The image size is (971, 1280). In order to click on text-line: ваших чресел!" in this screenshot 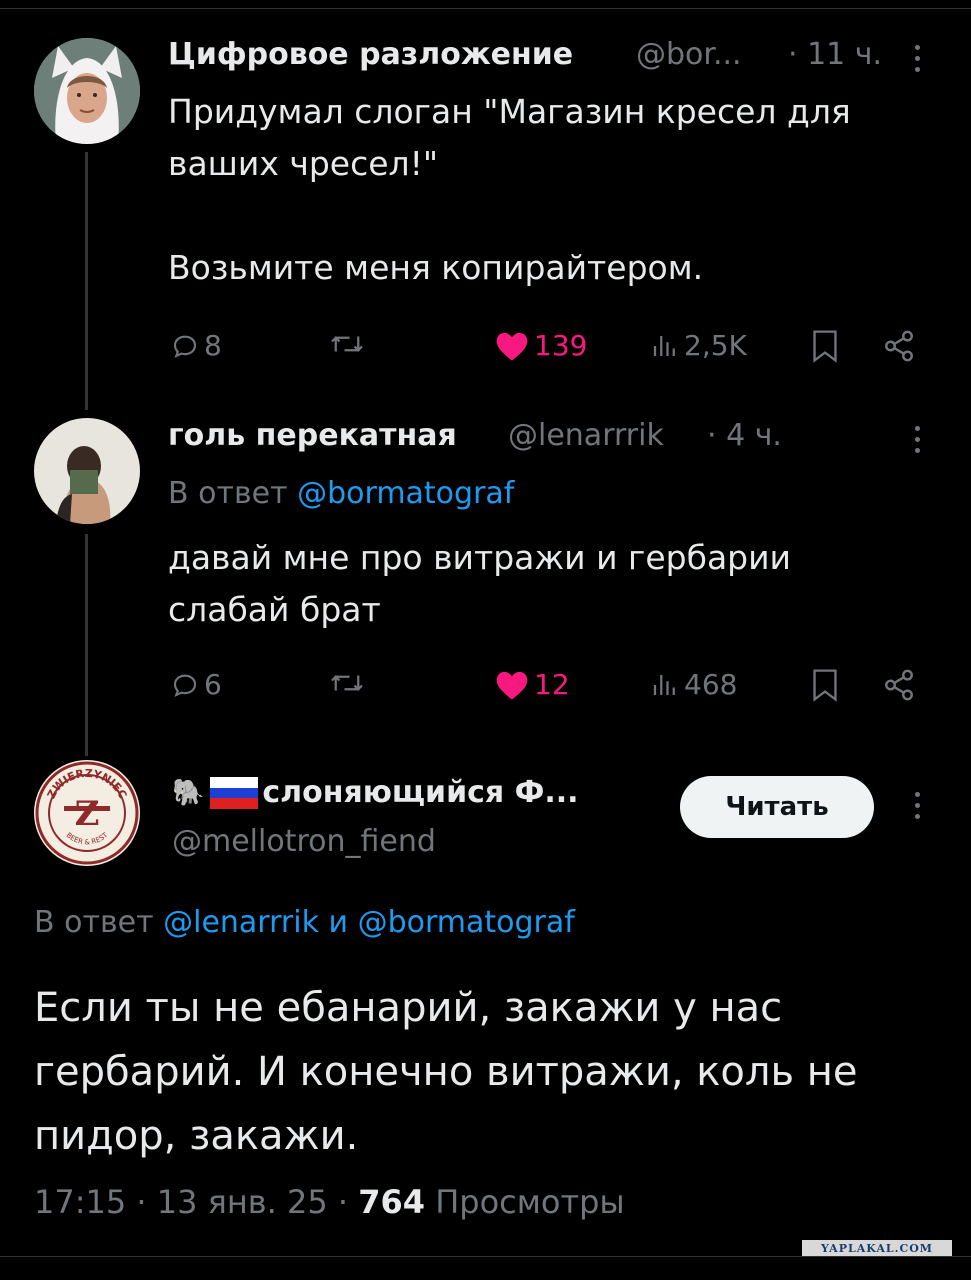, I will do `click(303, 163)`.